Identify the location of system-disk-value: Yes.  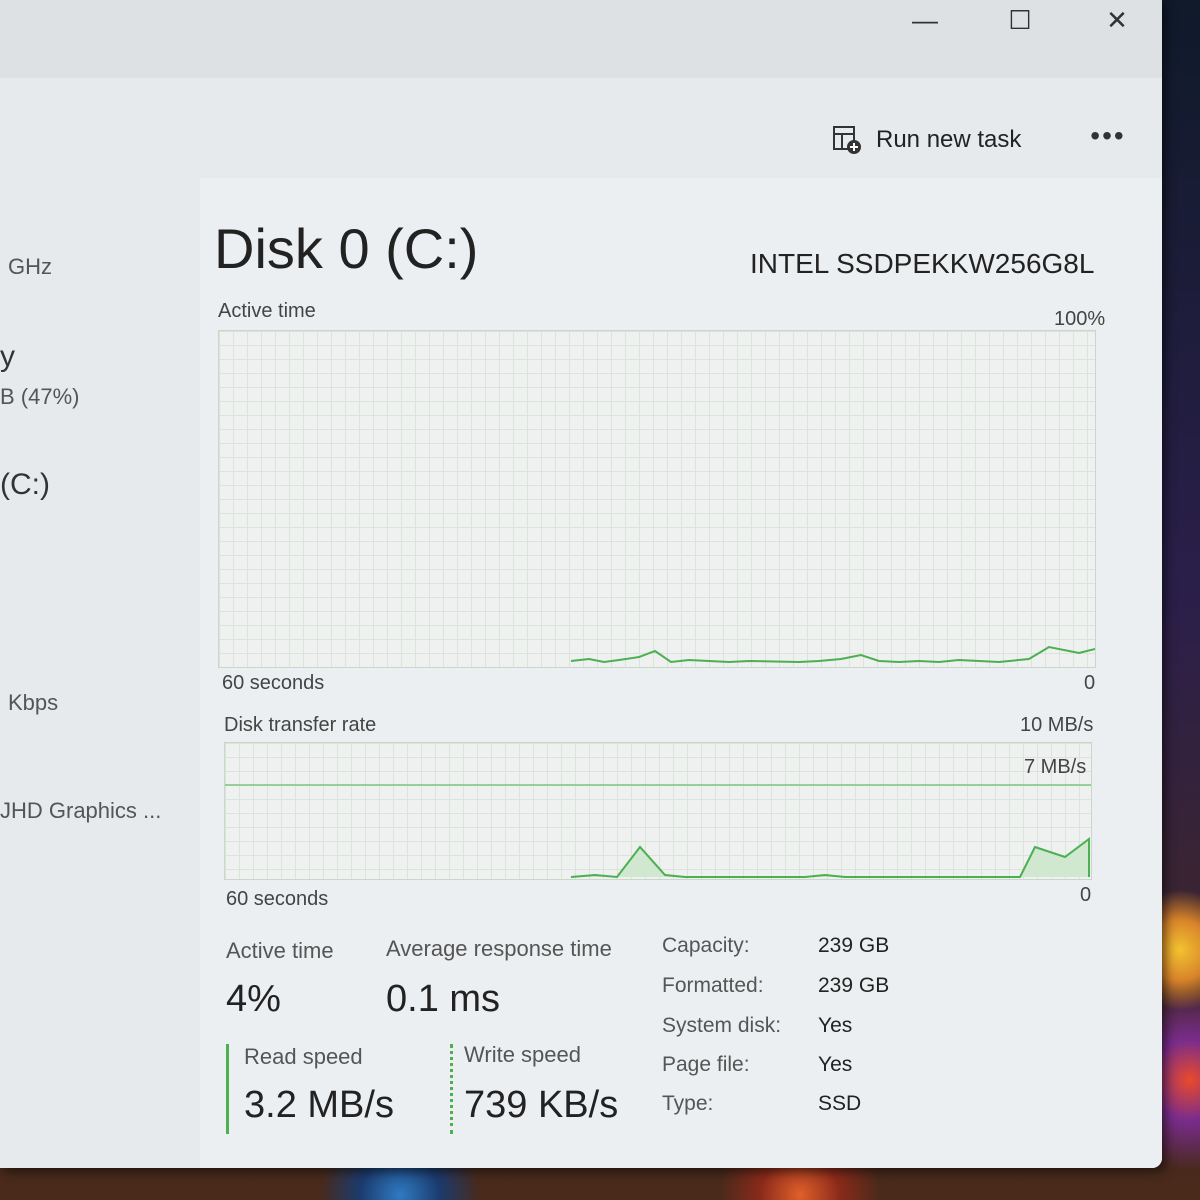
(835, 1025).